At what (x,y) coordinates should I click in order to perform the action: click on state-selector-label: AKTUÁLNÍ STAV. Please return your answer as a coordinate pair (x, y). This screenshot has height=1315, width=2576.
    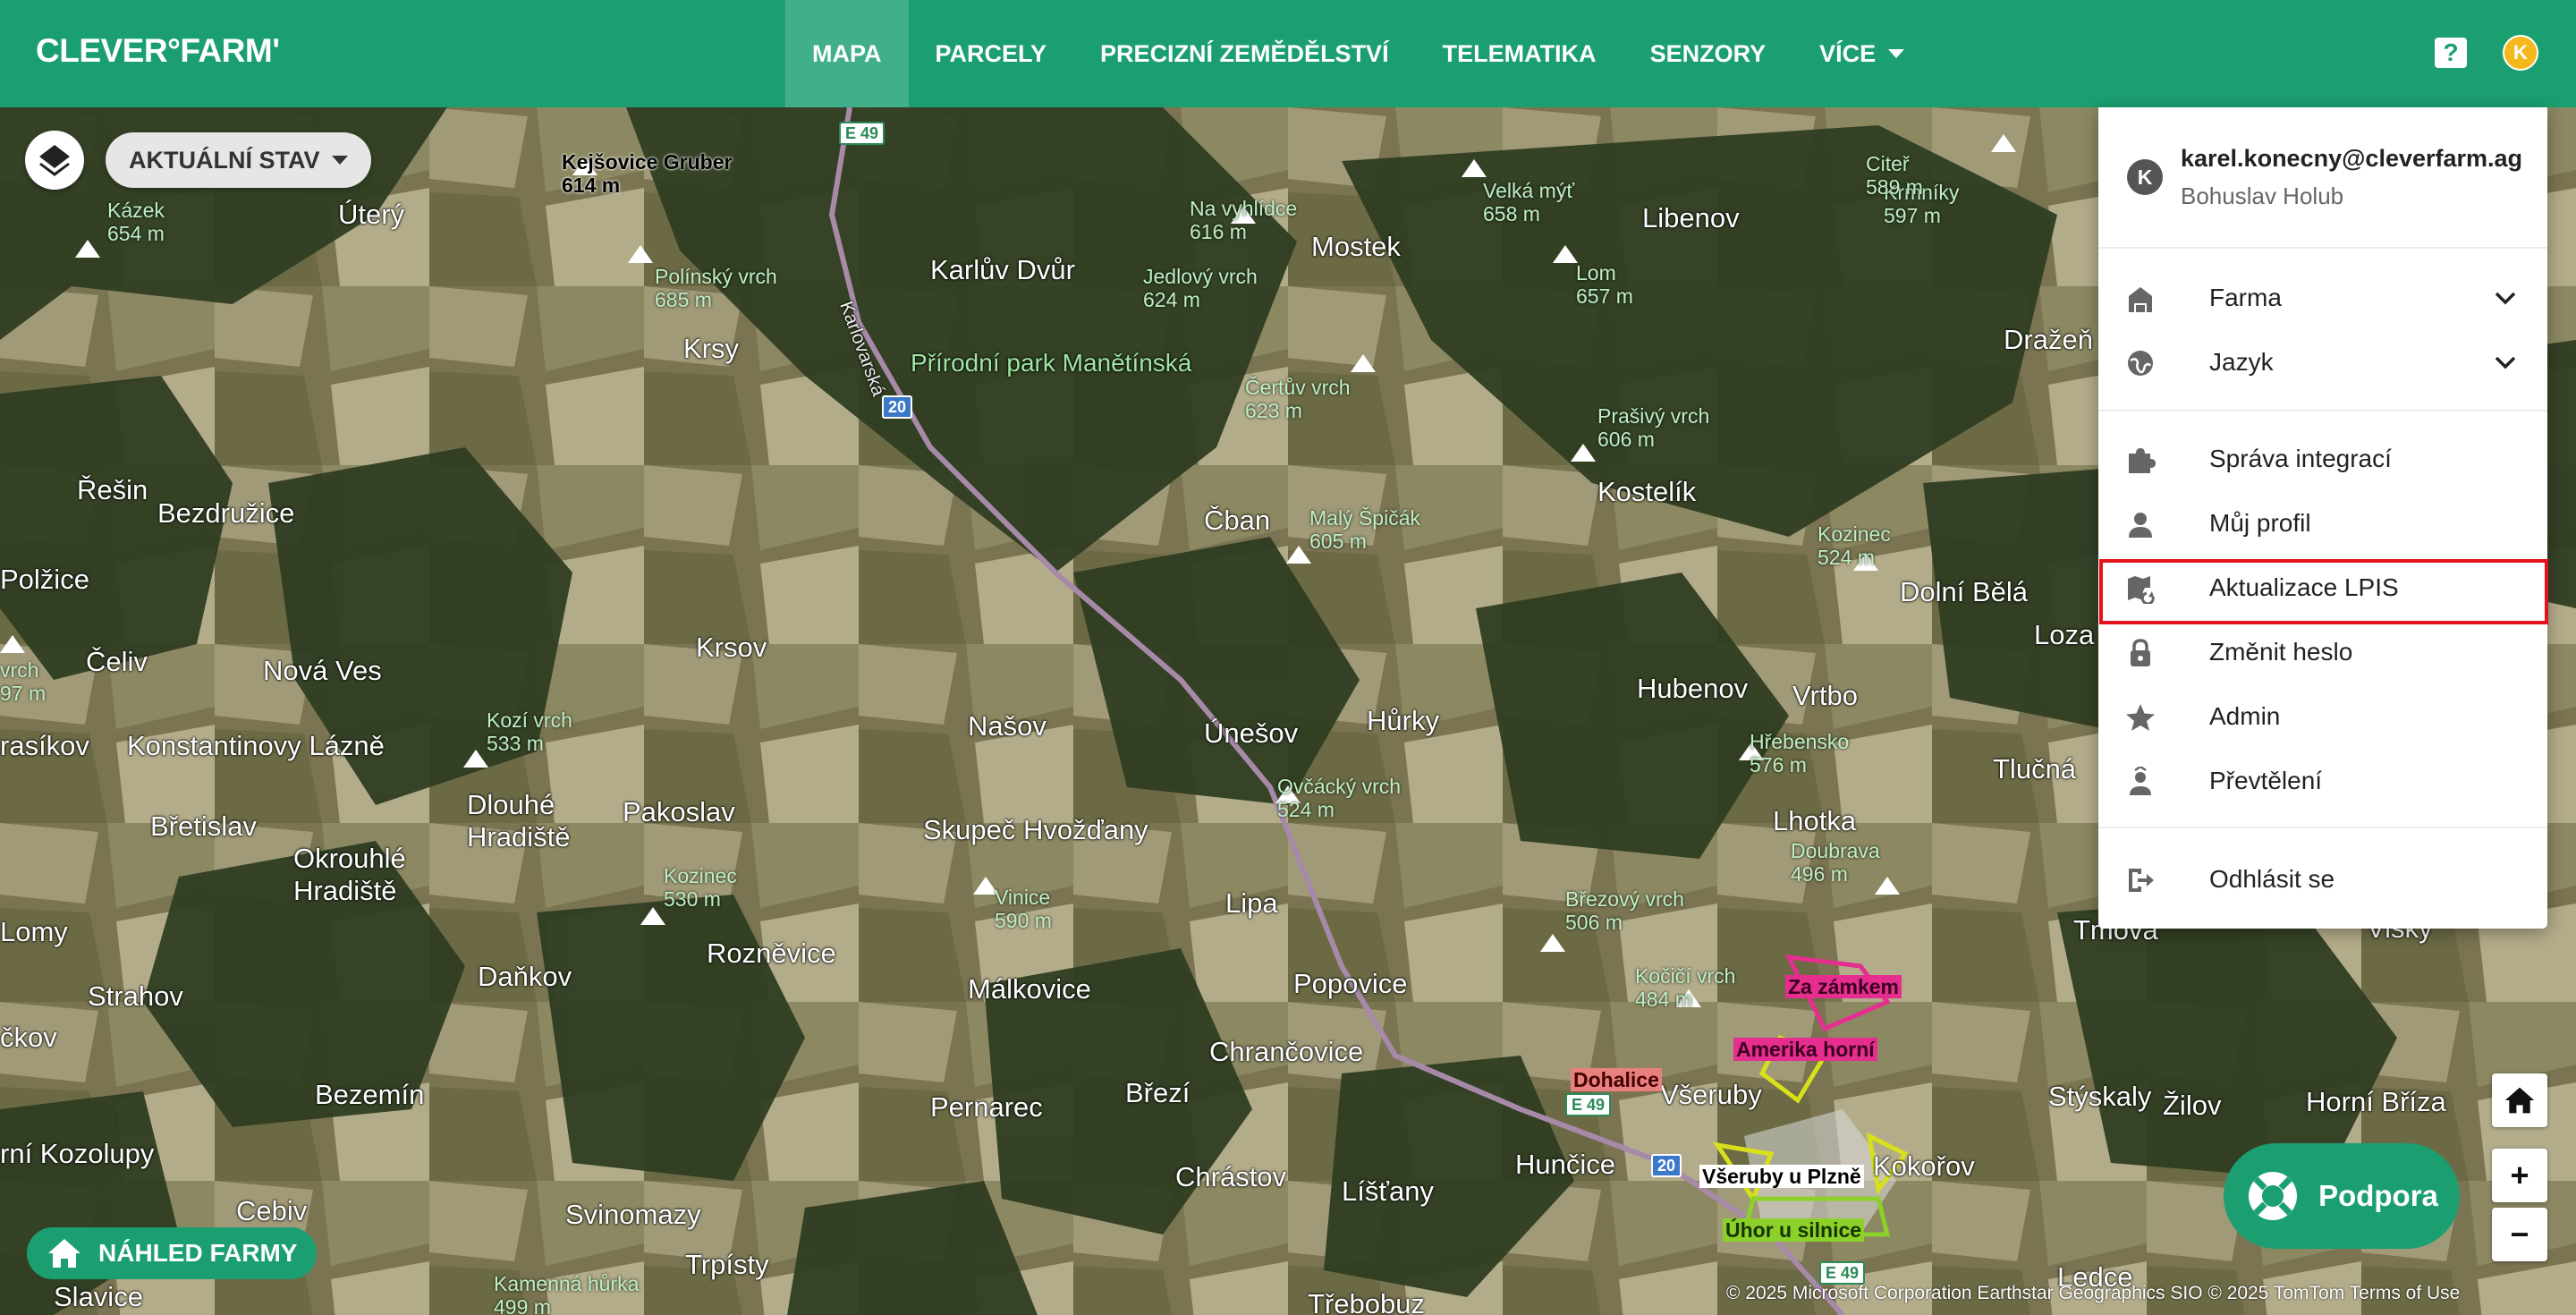
    Looking at the image, I should click on (224, 160).